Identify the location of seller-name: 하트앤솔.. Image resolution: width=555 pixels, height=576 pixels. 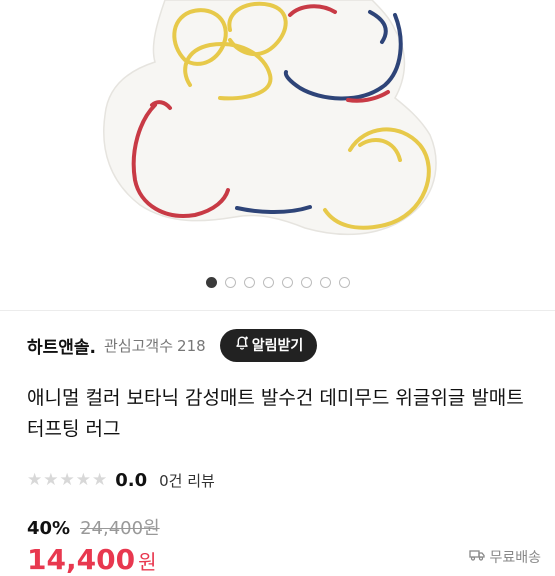
(61, 345).